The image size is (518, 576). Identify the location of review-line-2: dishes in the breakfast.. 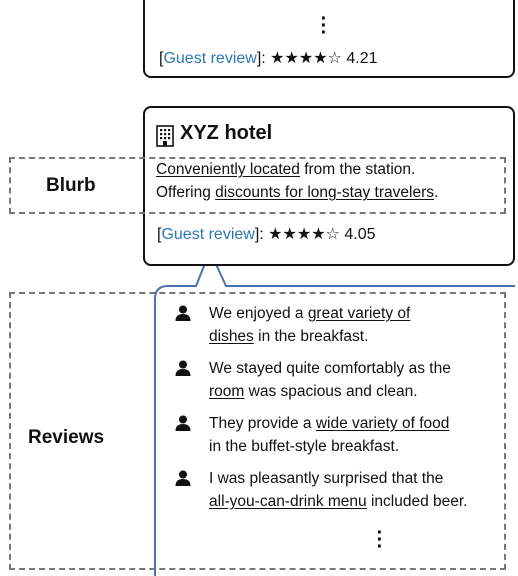
(359, 336).